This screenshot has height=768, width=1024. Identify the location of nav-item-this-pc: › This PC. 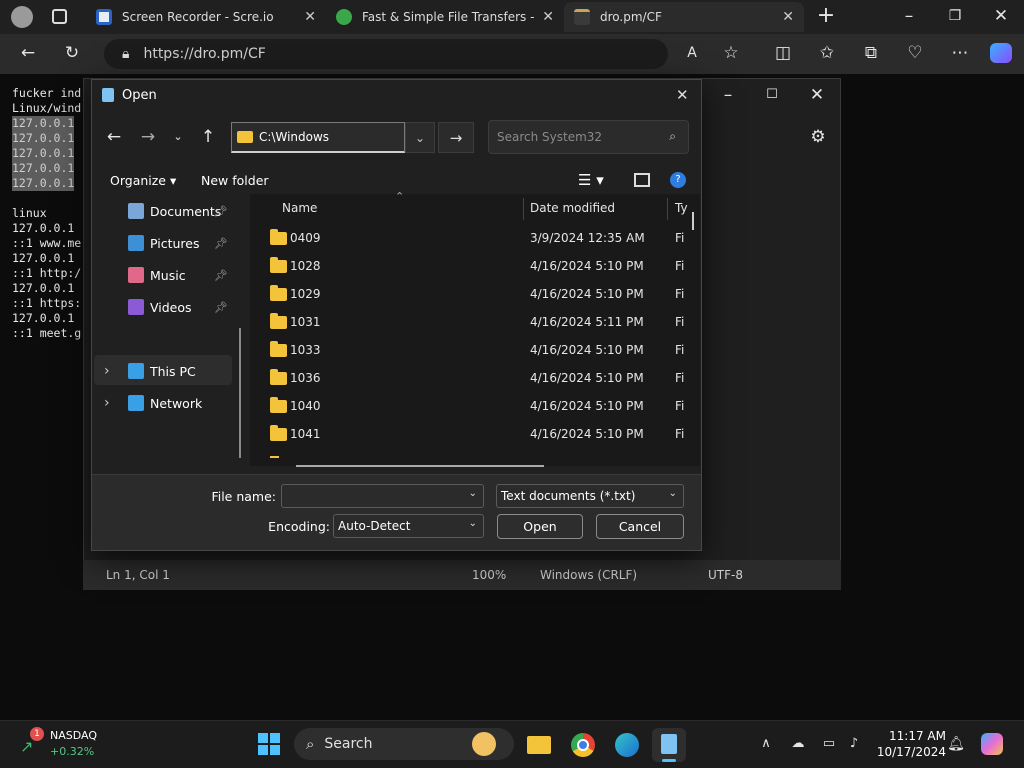
(167, 371).